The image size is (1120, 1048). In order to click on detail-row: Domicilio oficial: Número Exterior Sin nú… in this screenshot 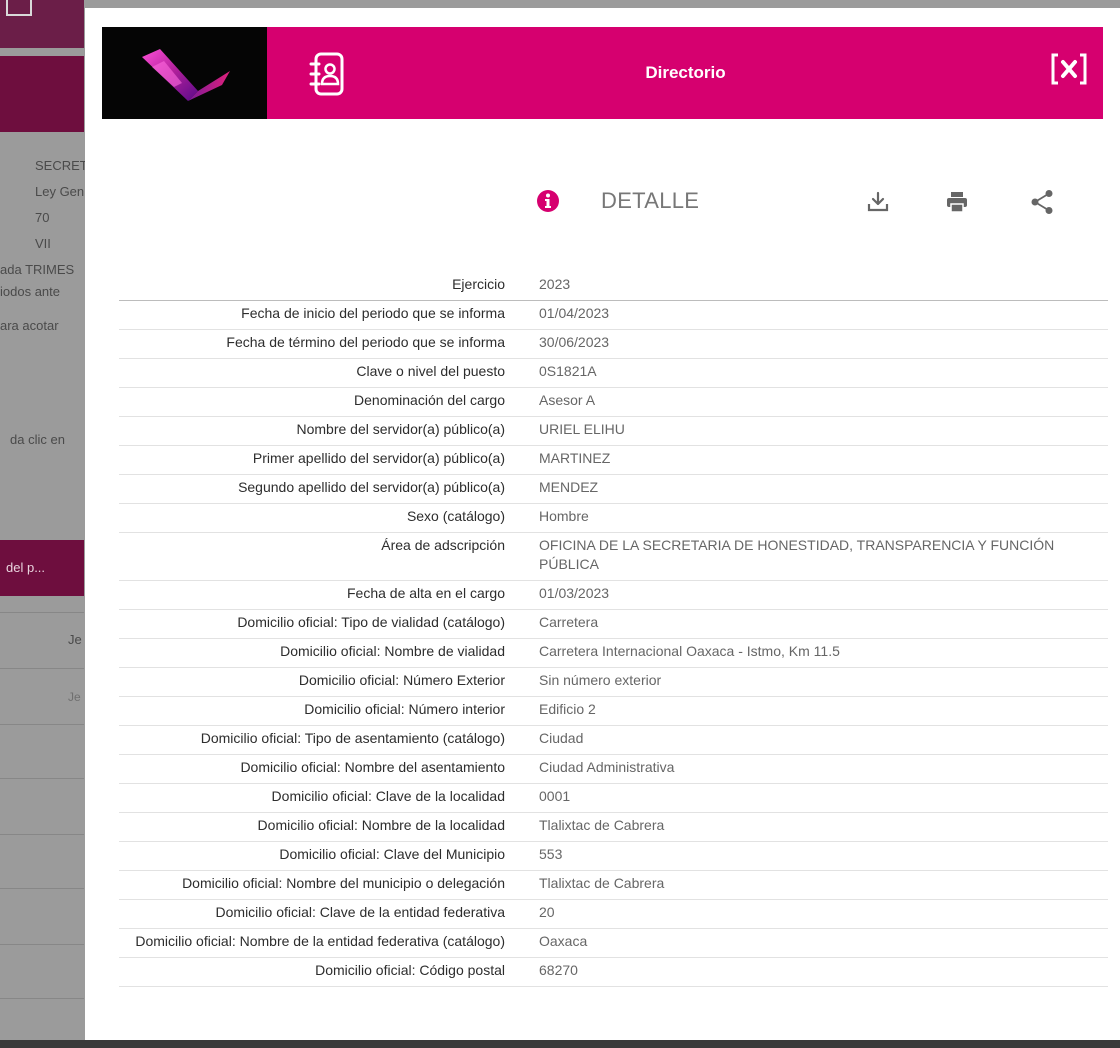, I will do `click(613, 682)`.